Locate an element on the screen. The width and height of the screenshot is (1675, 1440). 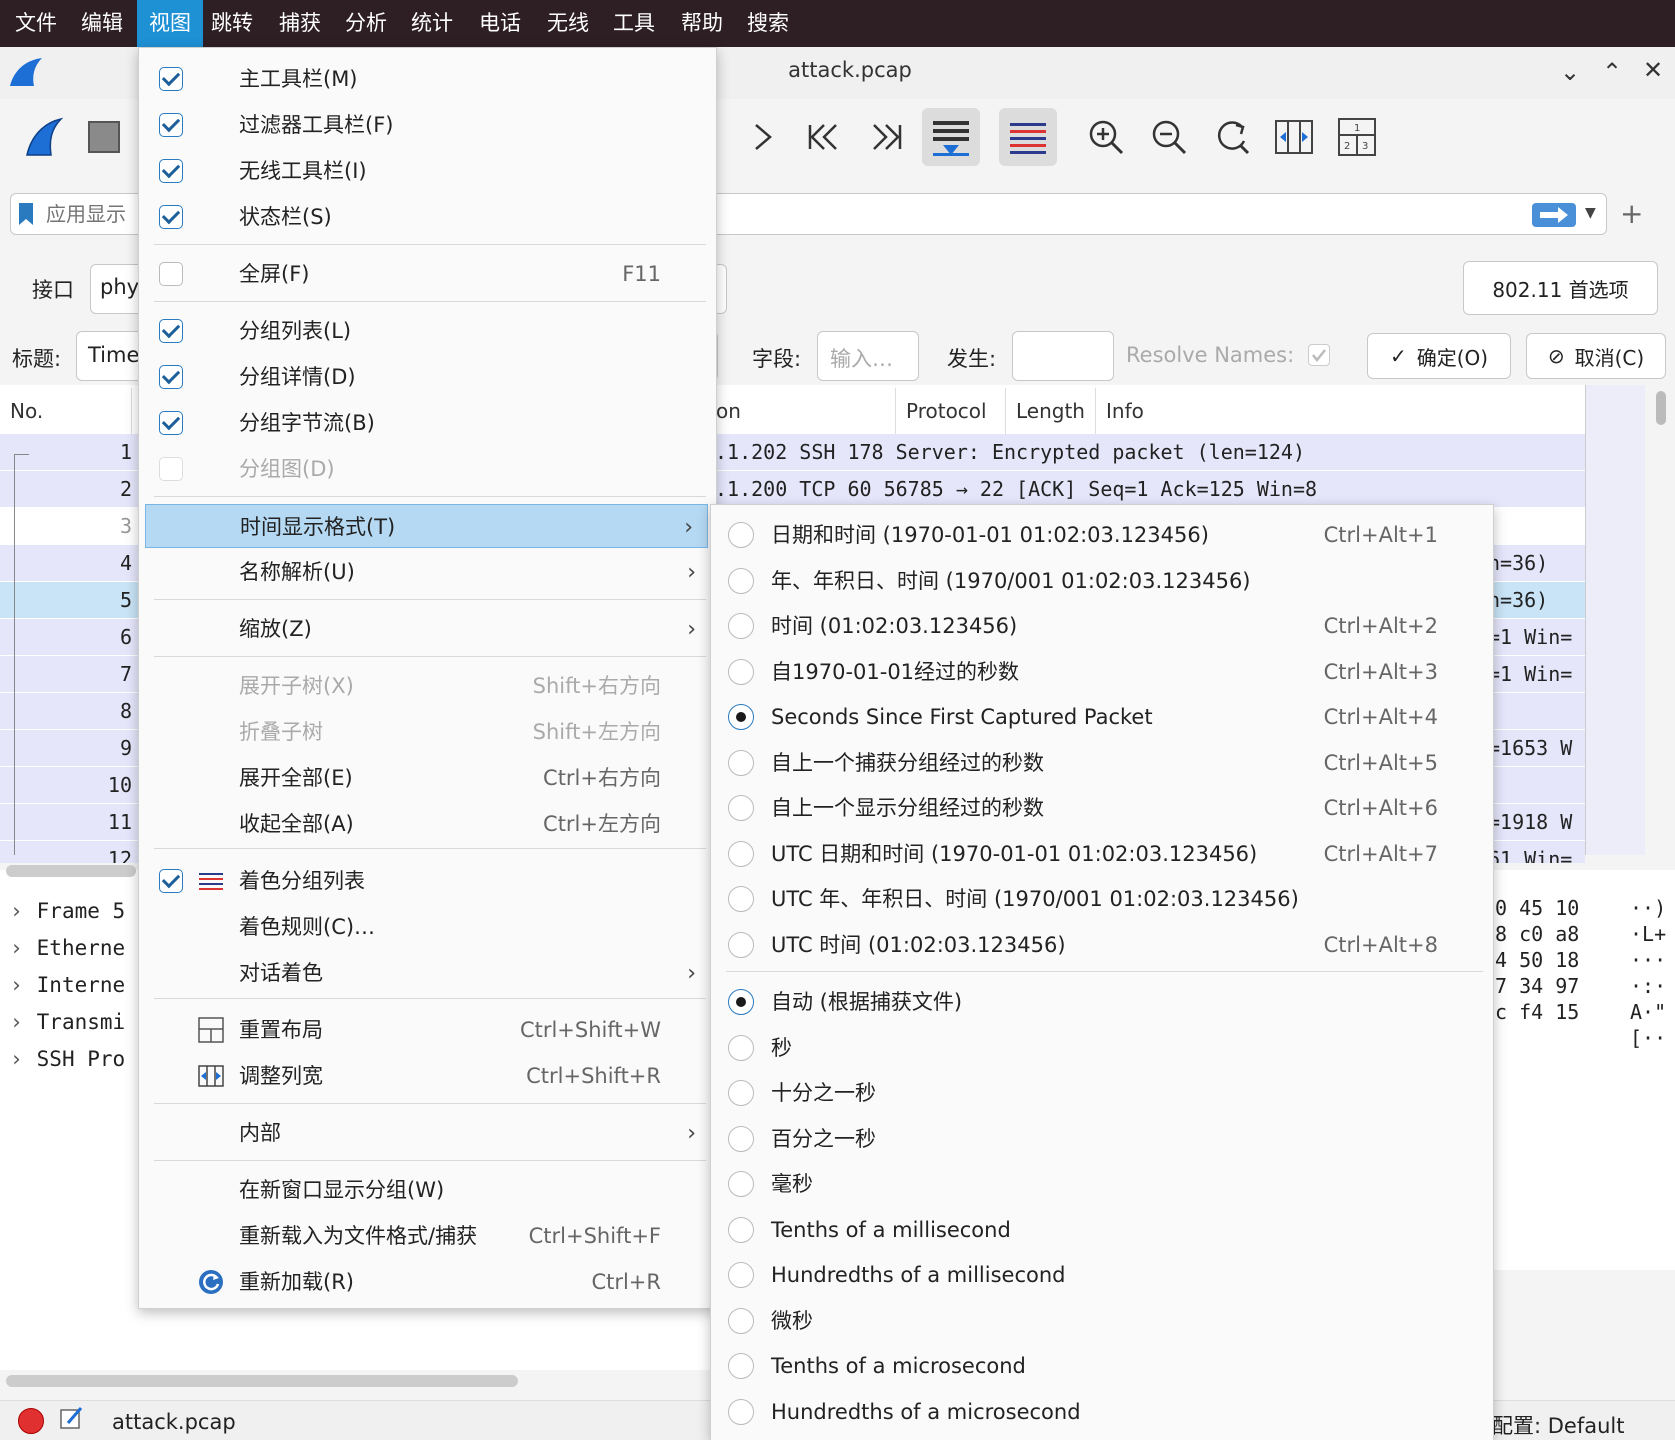
menubar-item-10: 帮助 is located at coordinates (702, 23).